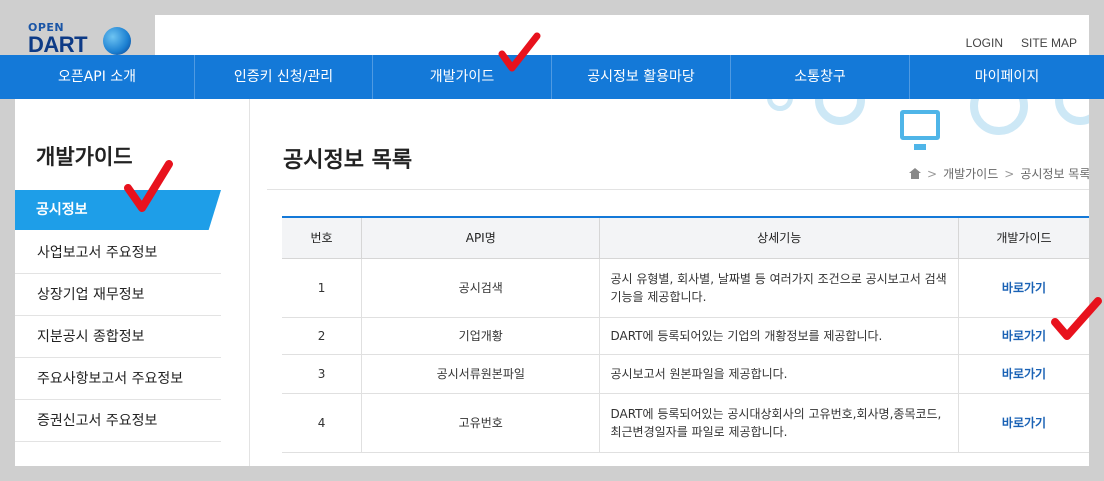  What do you see at coordinates (322, 374) in the screenshot?
I see `row-no: 3` at bounding box center [322, 374].